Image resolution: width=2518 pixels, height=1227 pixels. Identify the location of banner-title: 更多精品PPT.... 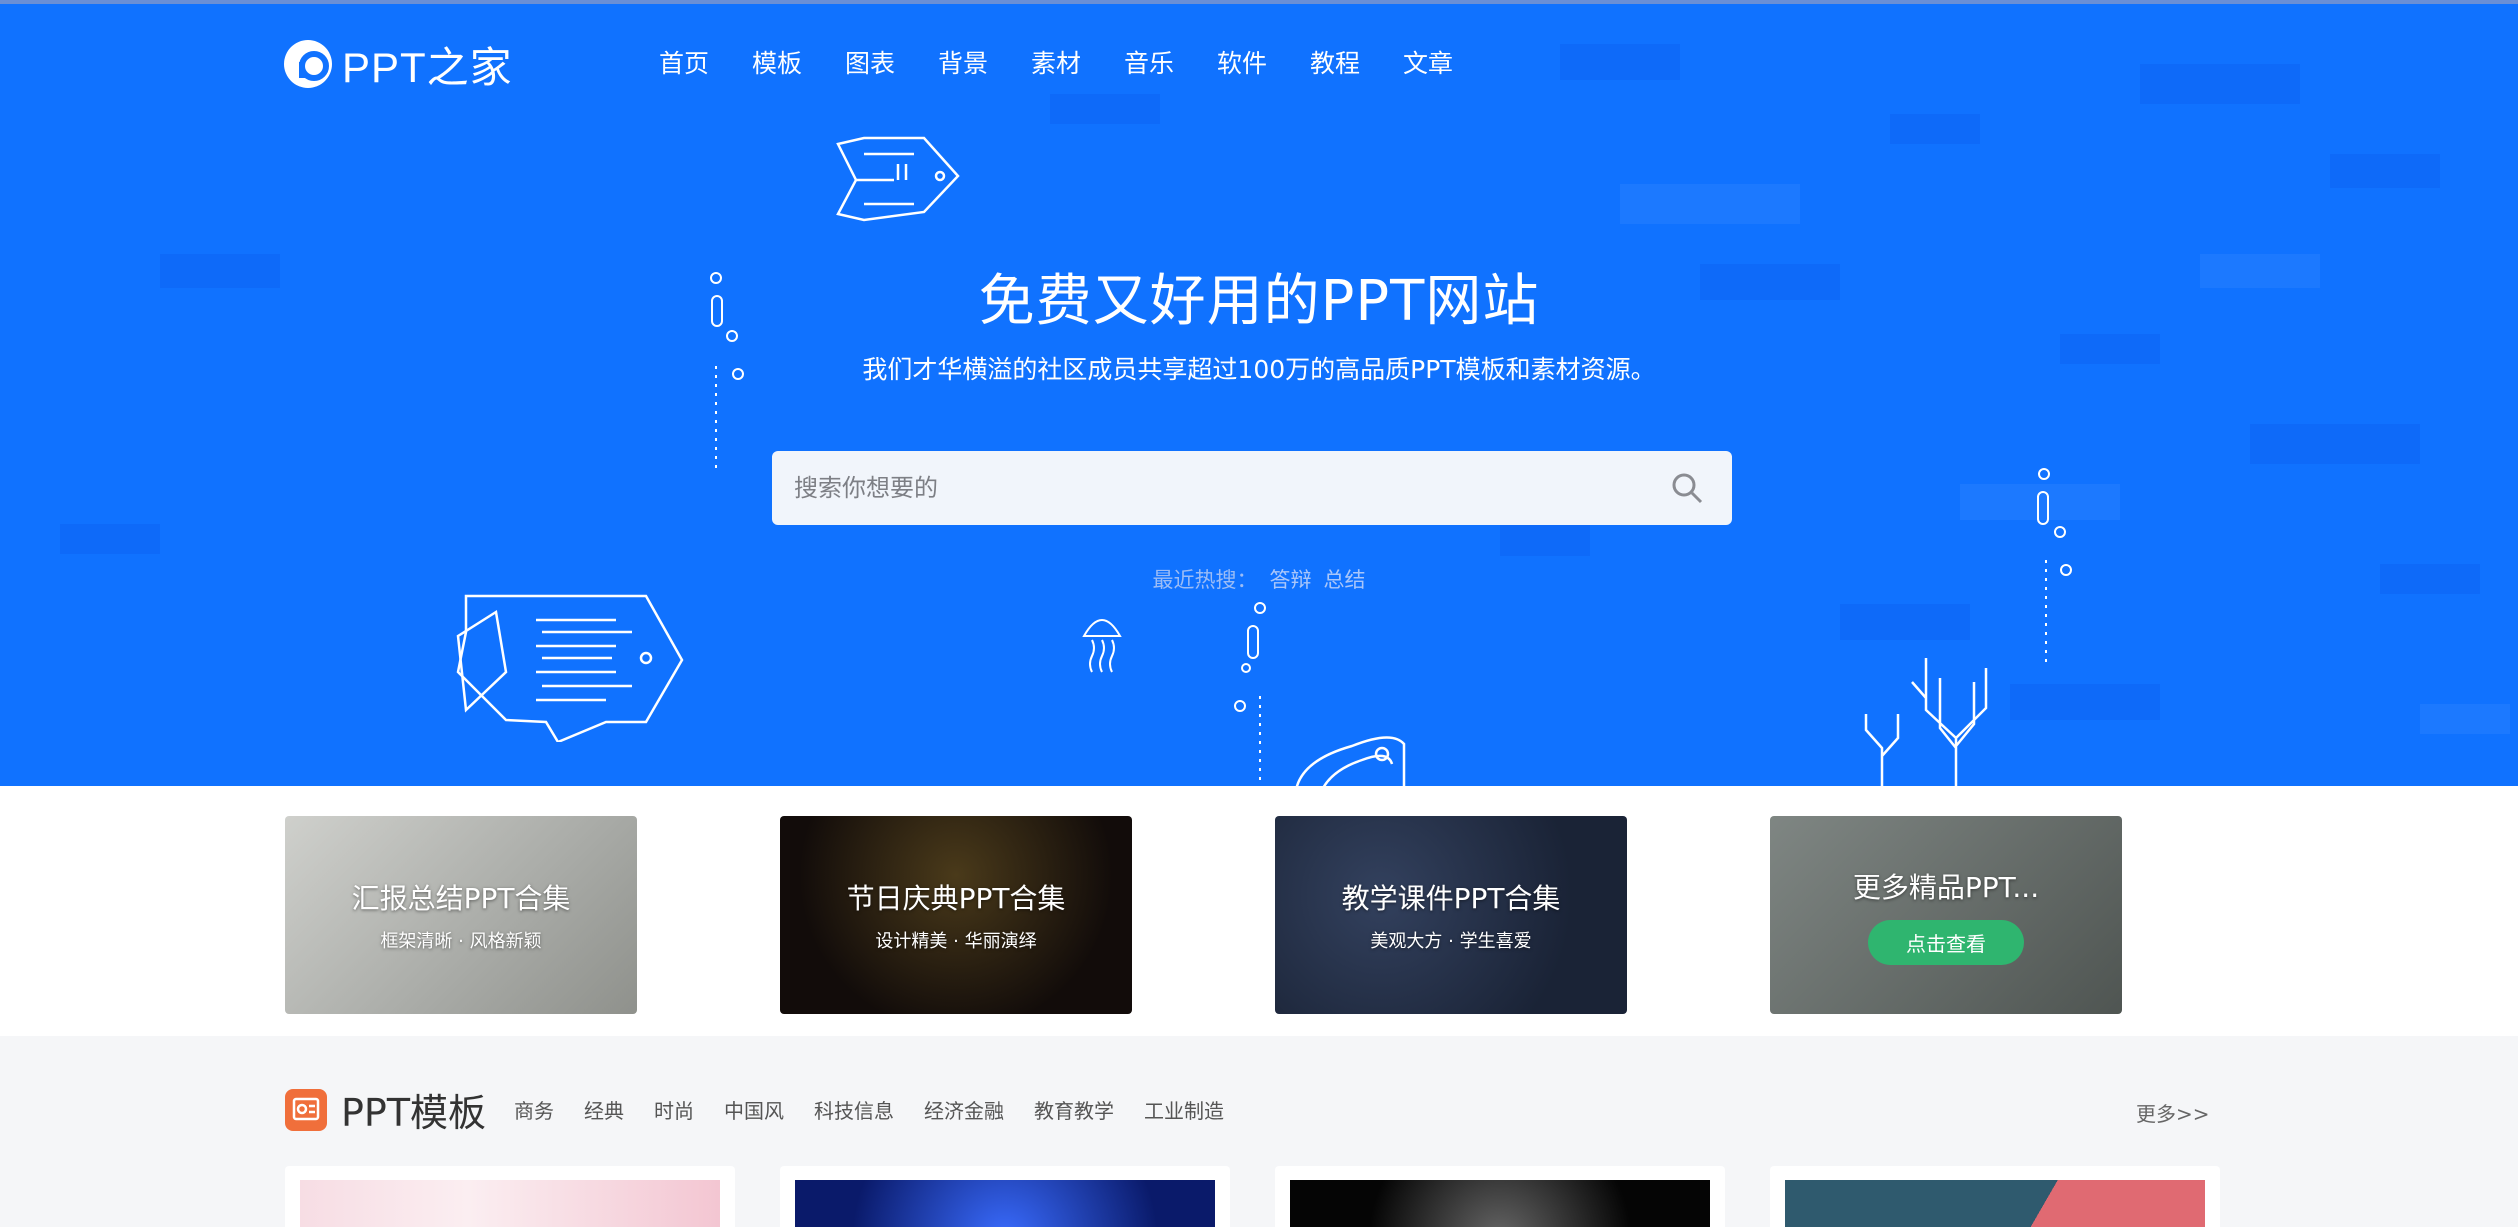
(1946, 887).